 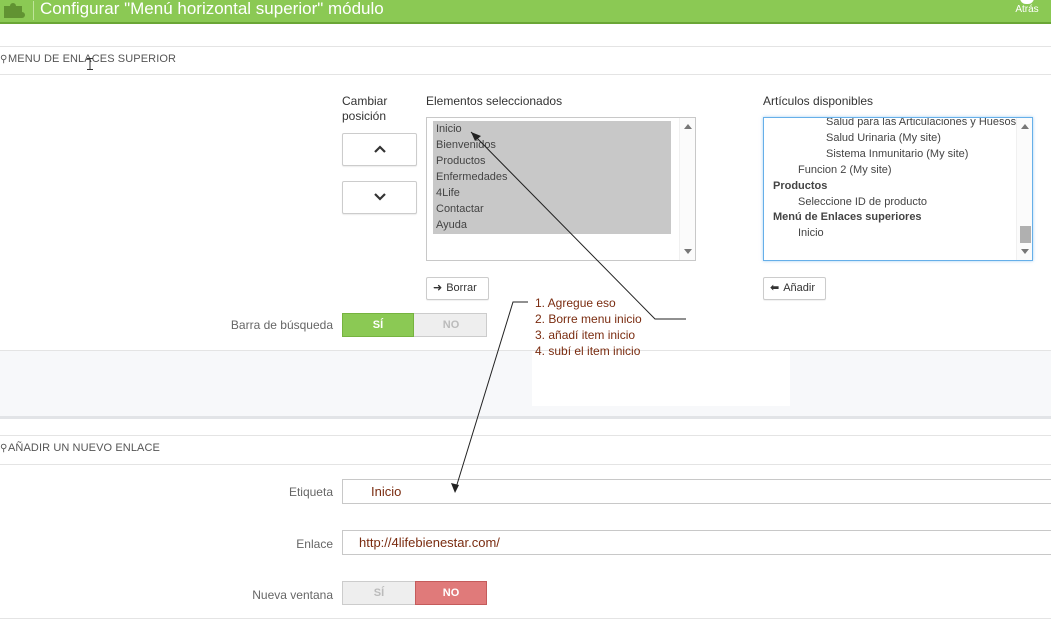 I want to click on new-window-toggle: SÍ NO, so click(x=414, y=593).